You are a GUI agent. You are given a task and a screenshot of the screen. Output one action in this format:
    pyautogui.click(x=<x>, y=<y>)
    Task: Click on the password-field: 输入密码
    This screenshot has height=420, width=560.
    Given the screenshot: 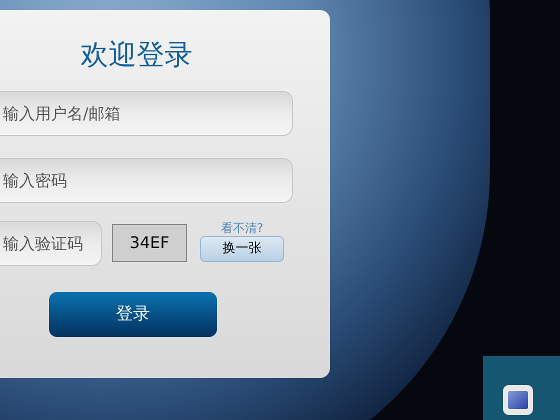 What is the action you would take?
    pyautogui.click(x=146, y=180)
    